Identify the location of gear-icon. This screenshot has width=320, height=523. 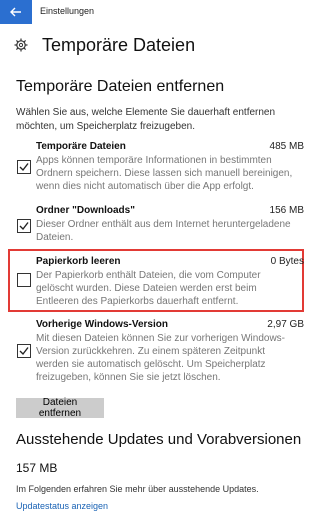
(21, 45).